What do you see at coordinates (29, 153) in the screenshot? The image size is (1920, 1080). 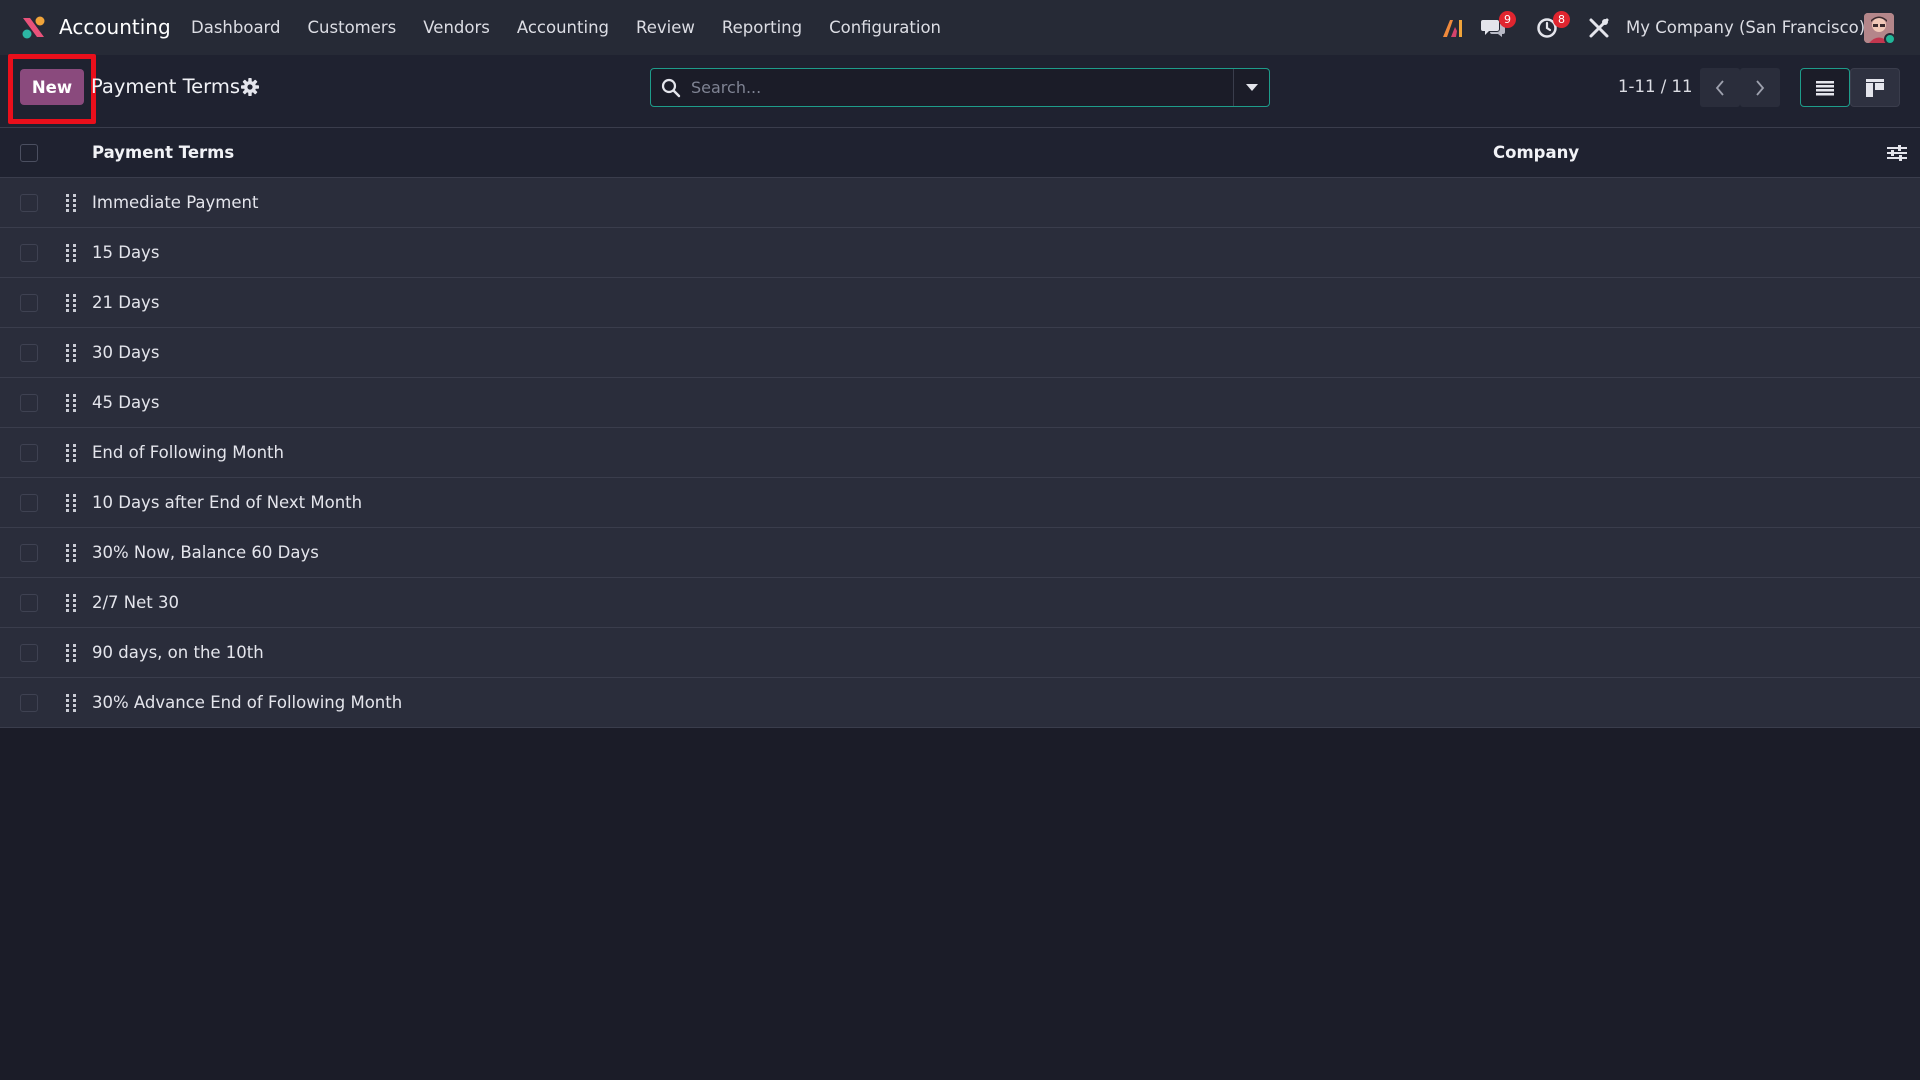 I see `select-all-checkbox` at bounding box center [29, 153].